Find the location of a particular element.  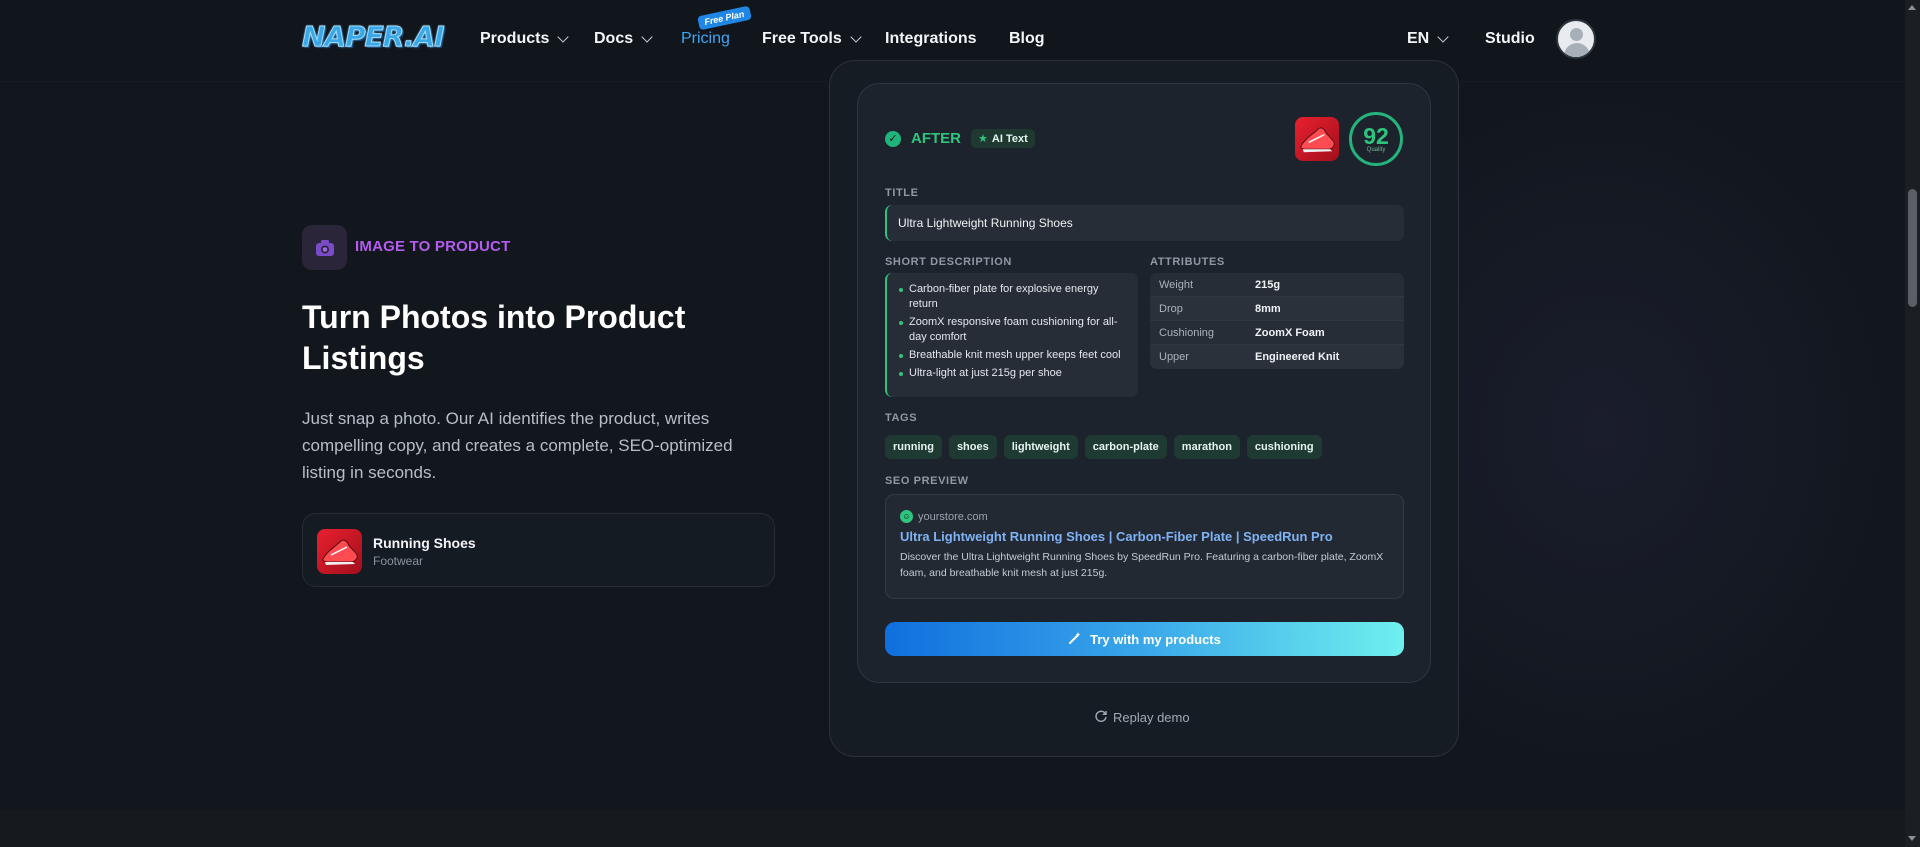

tag-chip: marathon is located at coordinates (1206, 447).